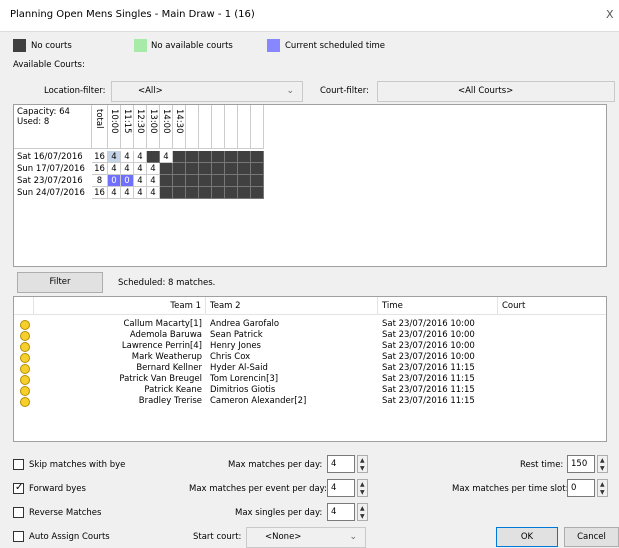  I want to click on filter-button: Filter, so click(60, 282).